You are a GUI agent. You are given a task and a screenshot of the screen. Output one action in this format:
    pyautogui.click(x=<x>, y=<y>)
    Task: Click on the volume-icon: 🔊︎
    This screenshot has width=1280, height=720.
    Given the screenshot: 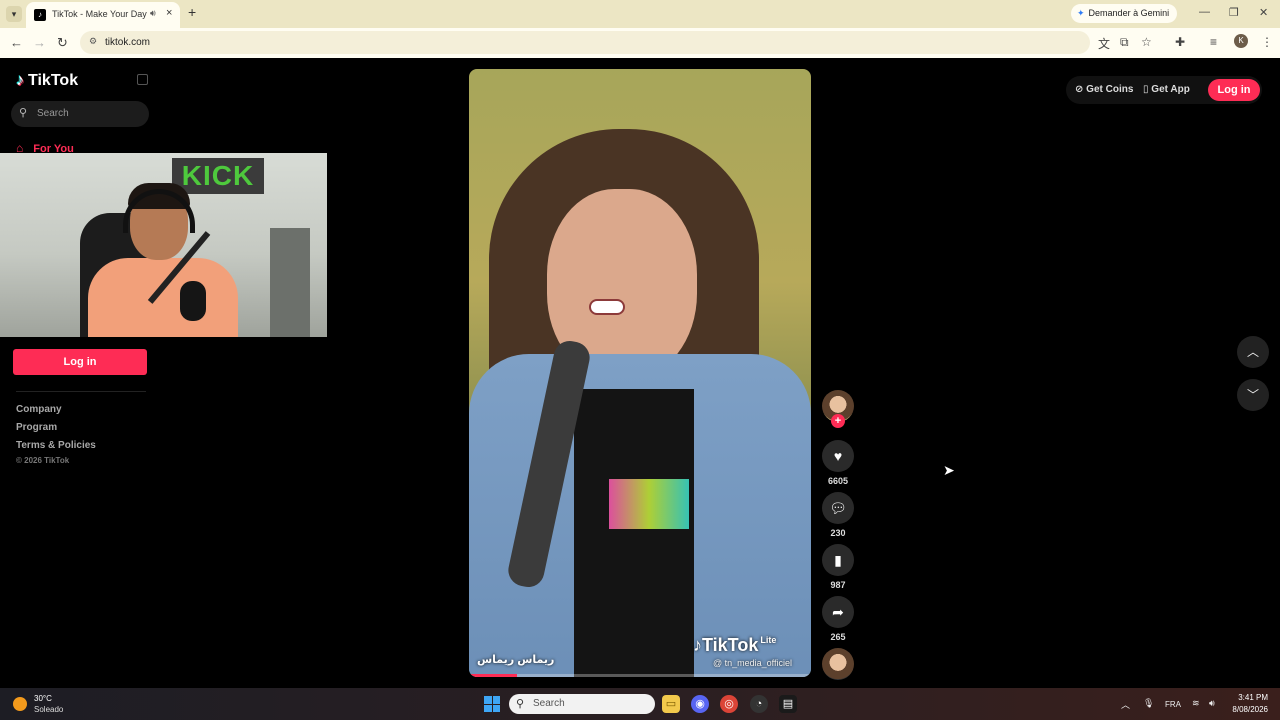 What is the action you would take?
    pyautogui.click(x=1212, y=703)
    